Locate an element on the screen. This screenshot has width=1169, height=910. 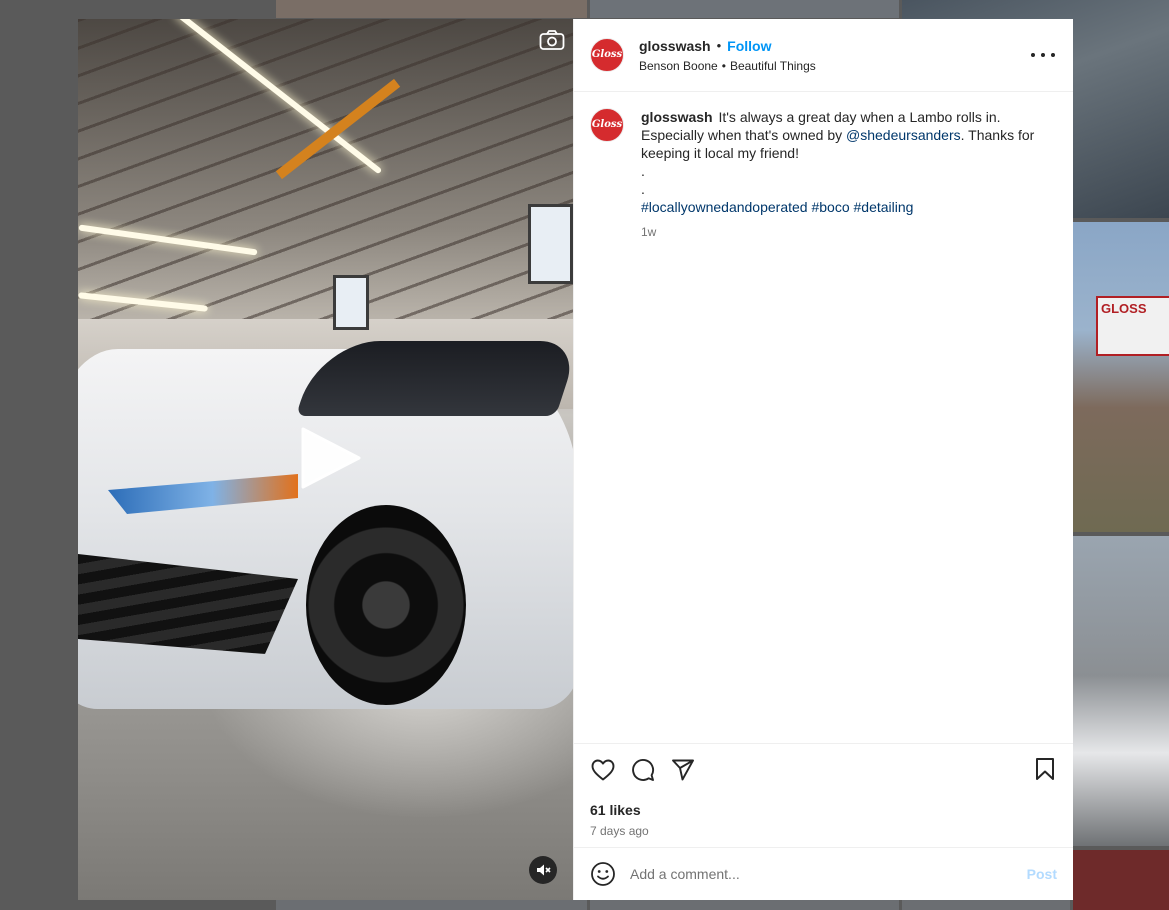
paper-plane-icon is located at coordinates (683, 770).